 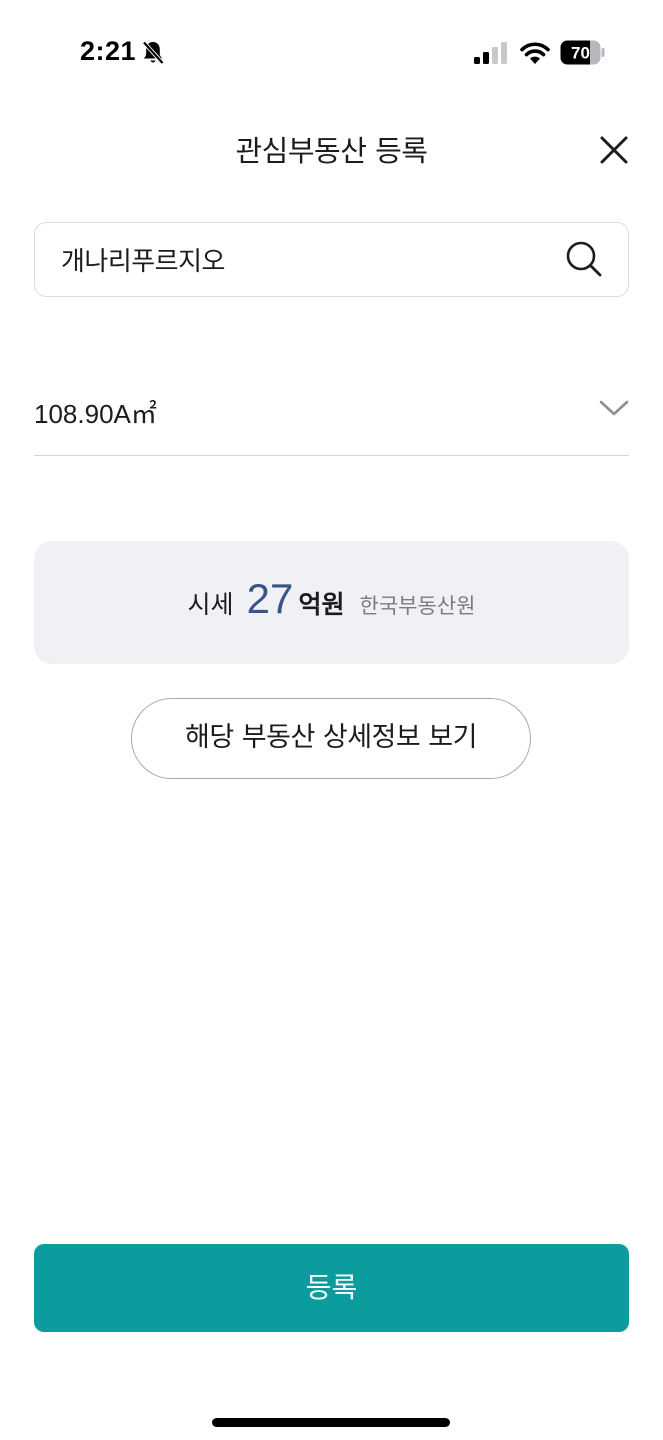 What do you see at coordinates (210, 604) in the screenshot?
I see `price-label: 시세` at bounding box center [210, 604].